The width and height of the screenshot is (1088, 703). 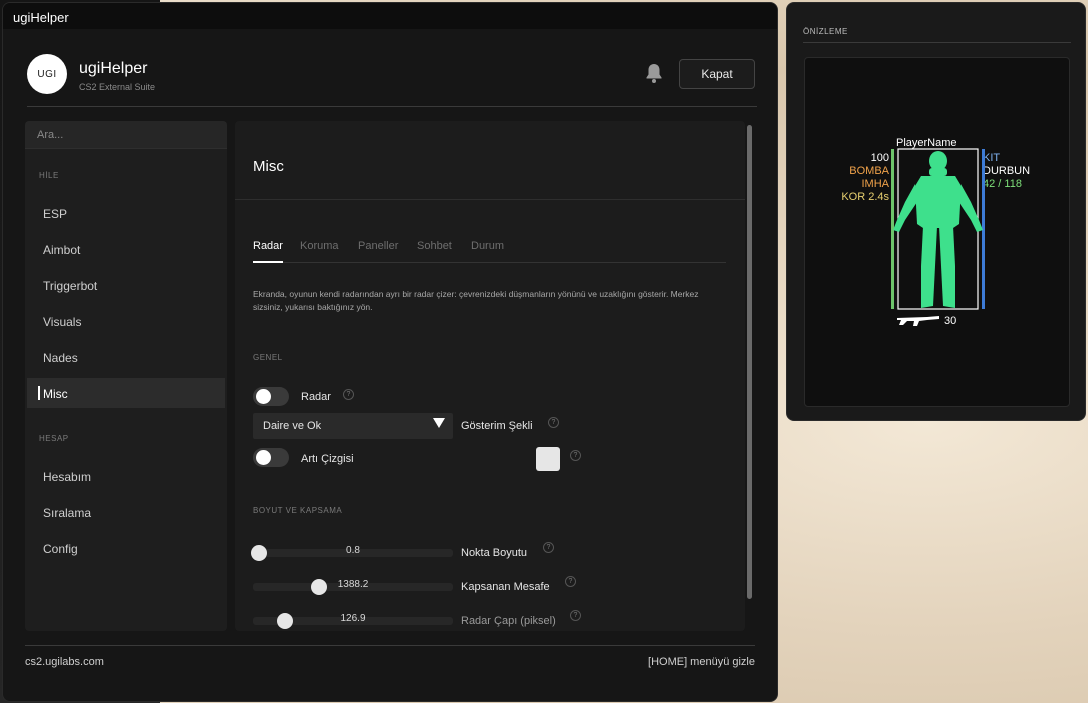 I want to click on crosshair-label: Artı Çizgisi, so click(x=327, y=459).